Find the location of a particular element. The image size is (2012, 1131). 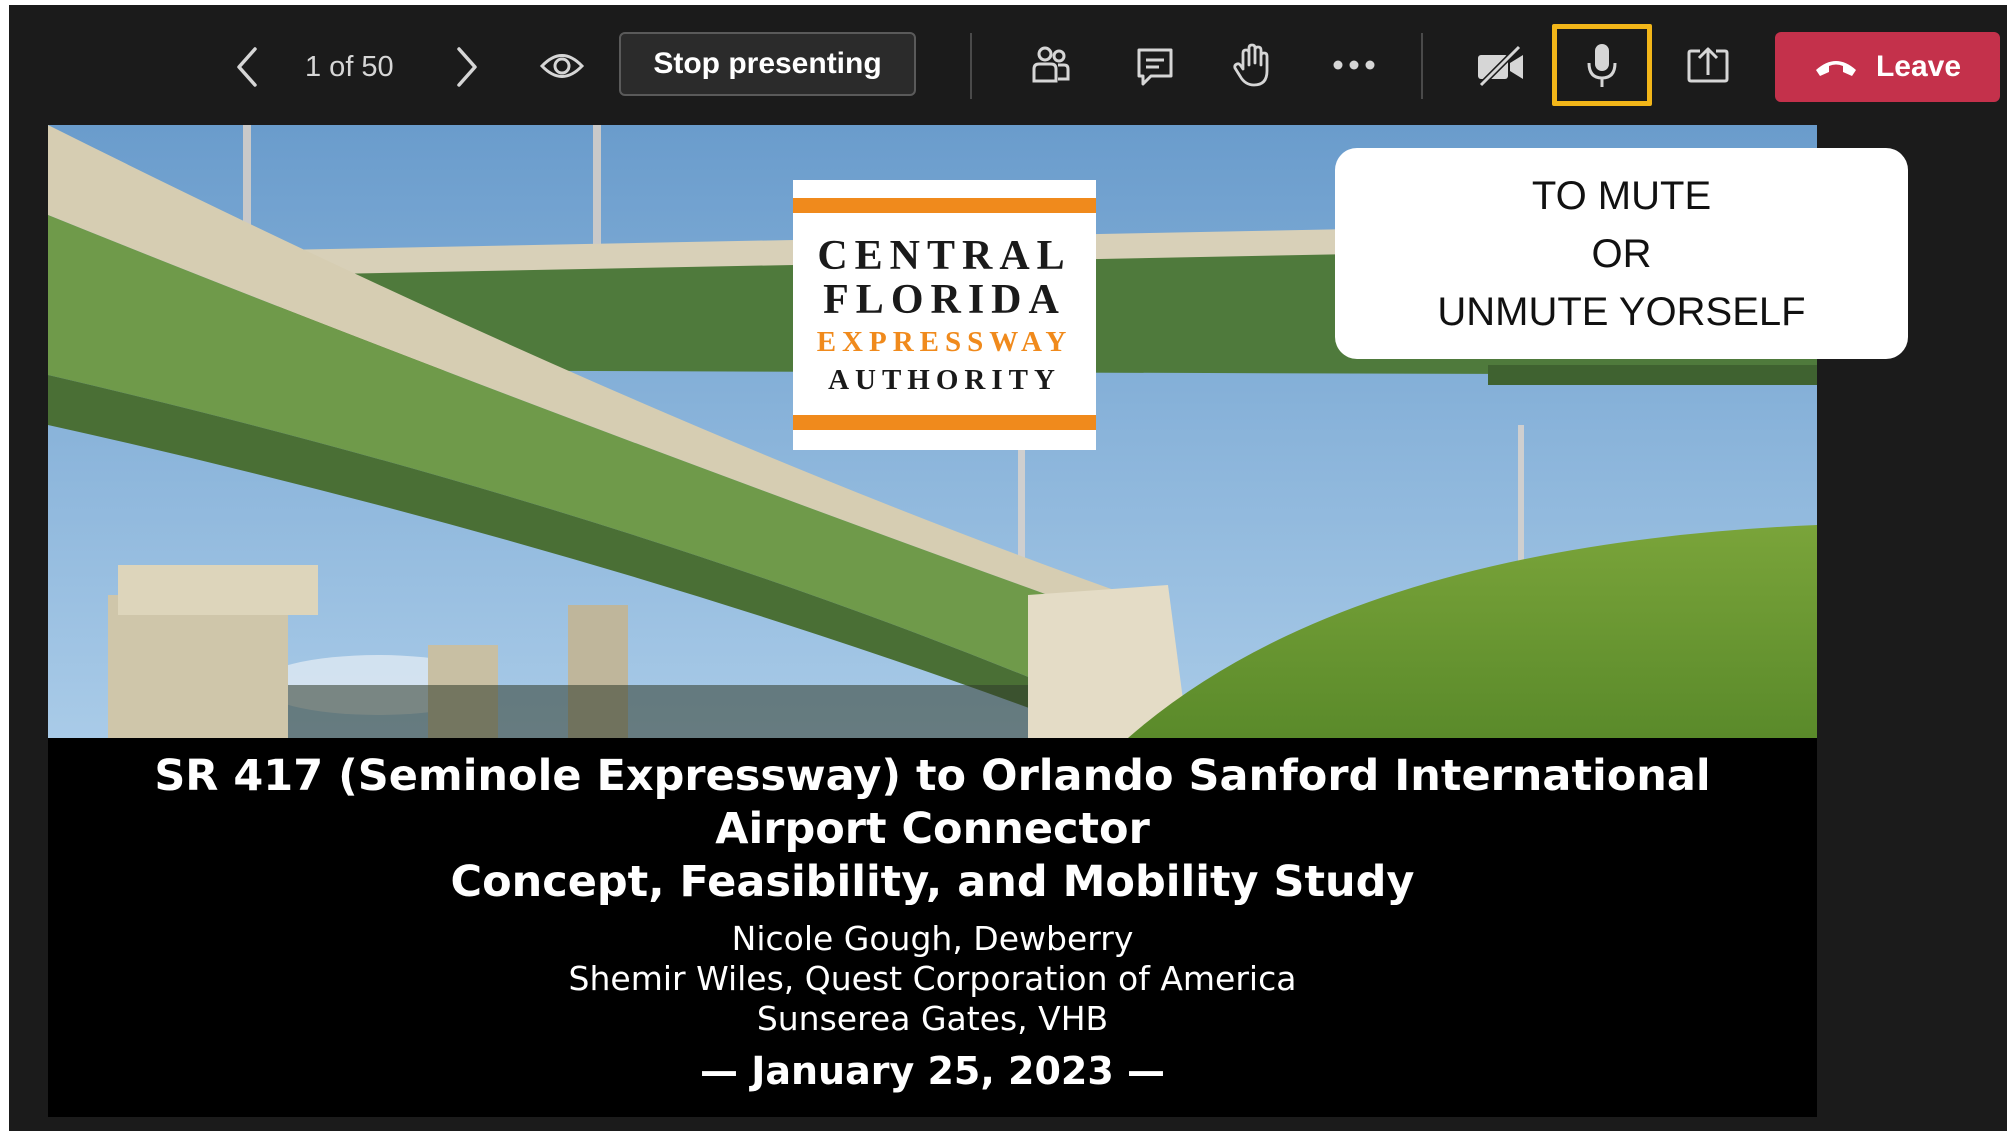

leave-label: Leave is located at coordinates (1918, 66).